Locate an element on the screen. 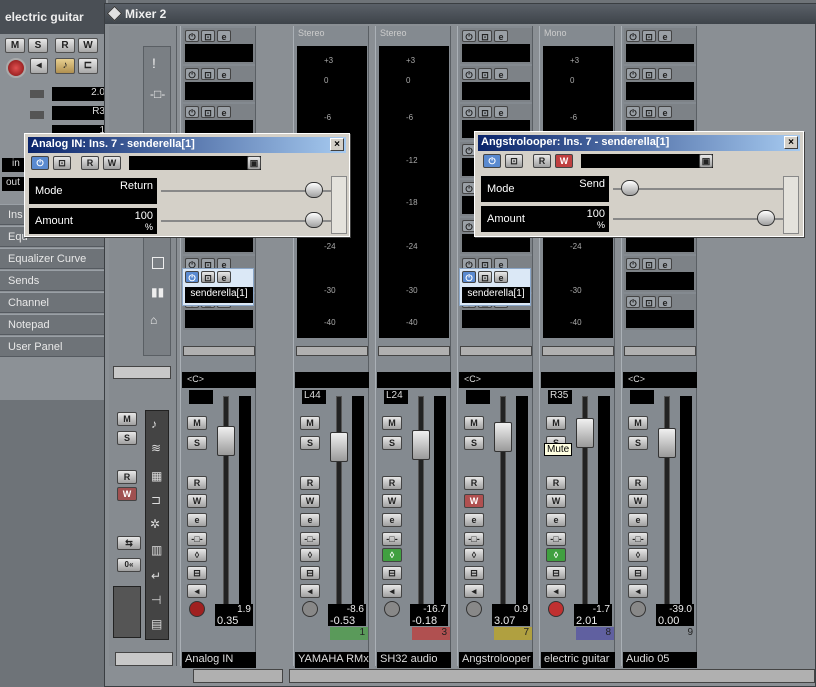 The height and width of the screenshot is (687, 816). volume-value: 0.00 is located at coordinates (675, 621).